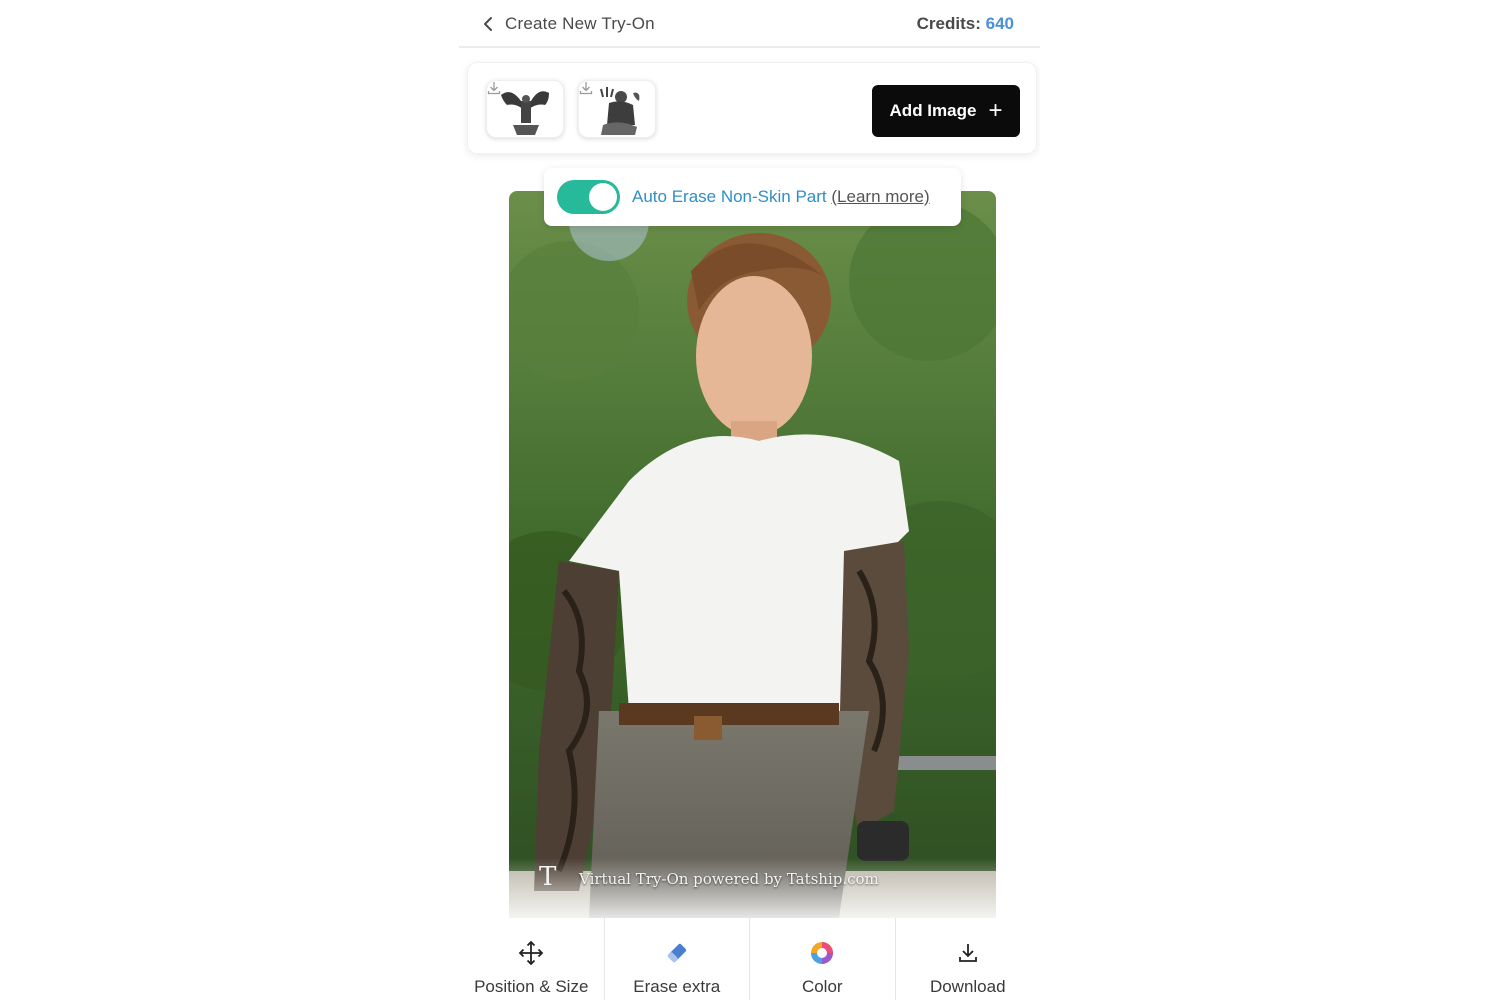 This screenshot has height=1000, width=1500. Describe the element at coordinates (729, 879) in the screenshot. I see `watermark-caption: Virtual Try-On powered by Tatship.com` at that location.